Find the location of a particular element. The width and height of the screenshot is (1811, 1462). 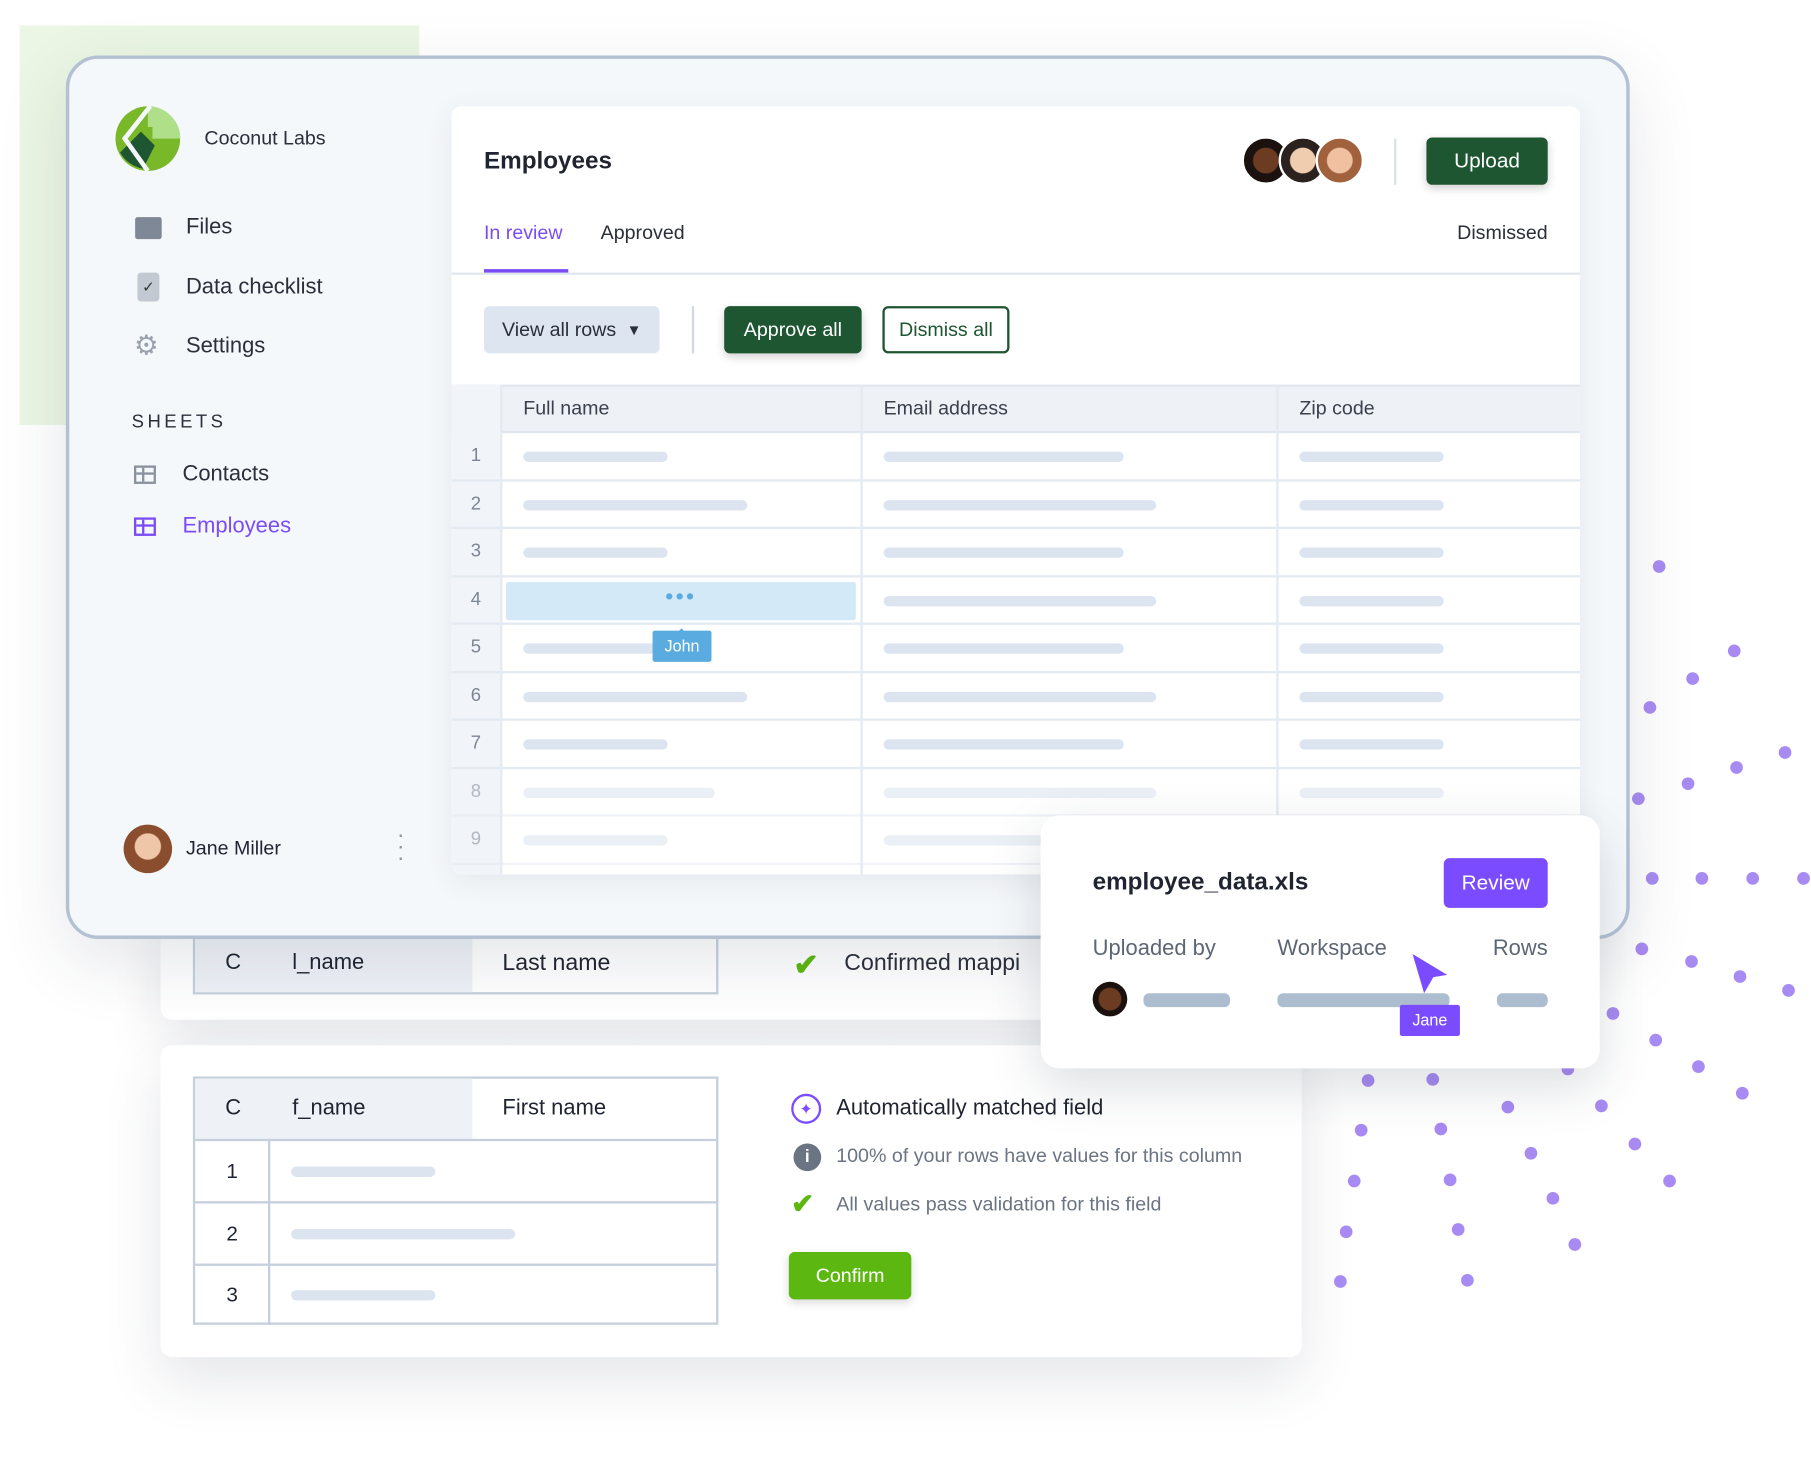

sidebar-item-label: Employees is located at coordinates (237, 526).